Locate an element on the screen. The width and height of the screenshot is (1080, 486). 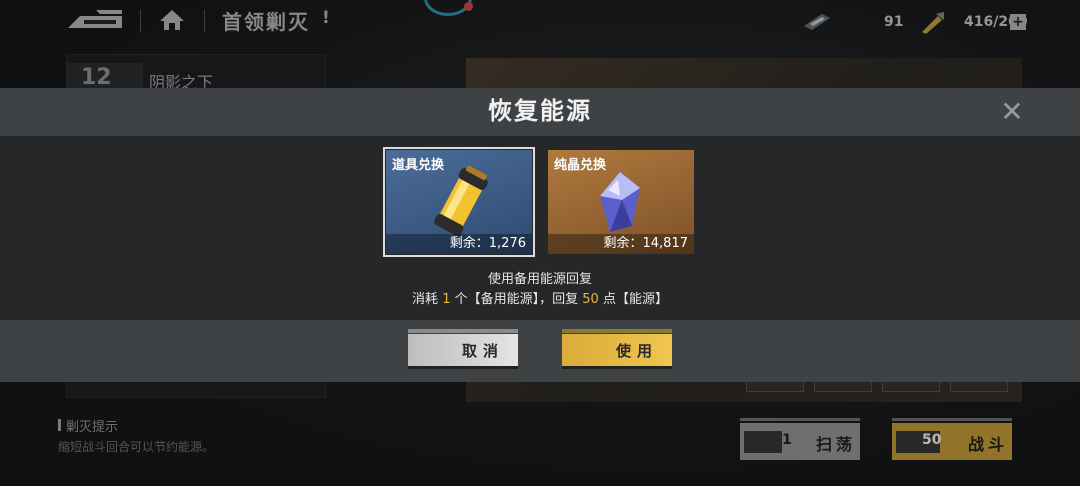
exchange-description: 使用备用能源回复 is located at coordinates (539, 279).